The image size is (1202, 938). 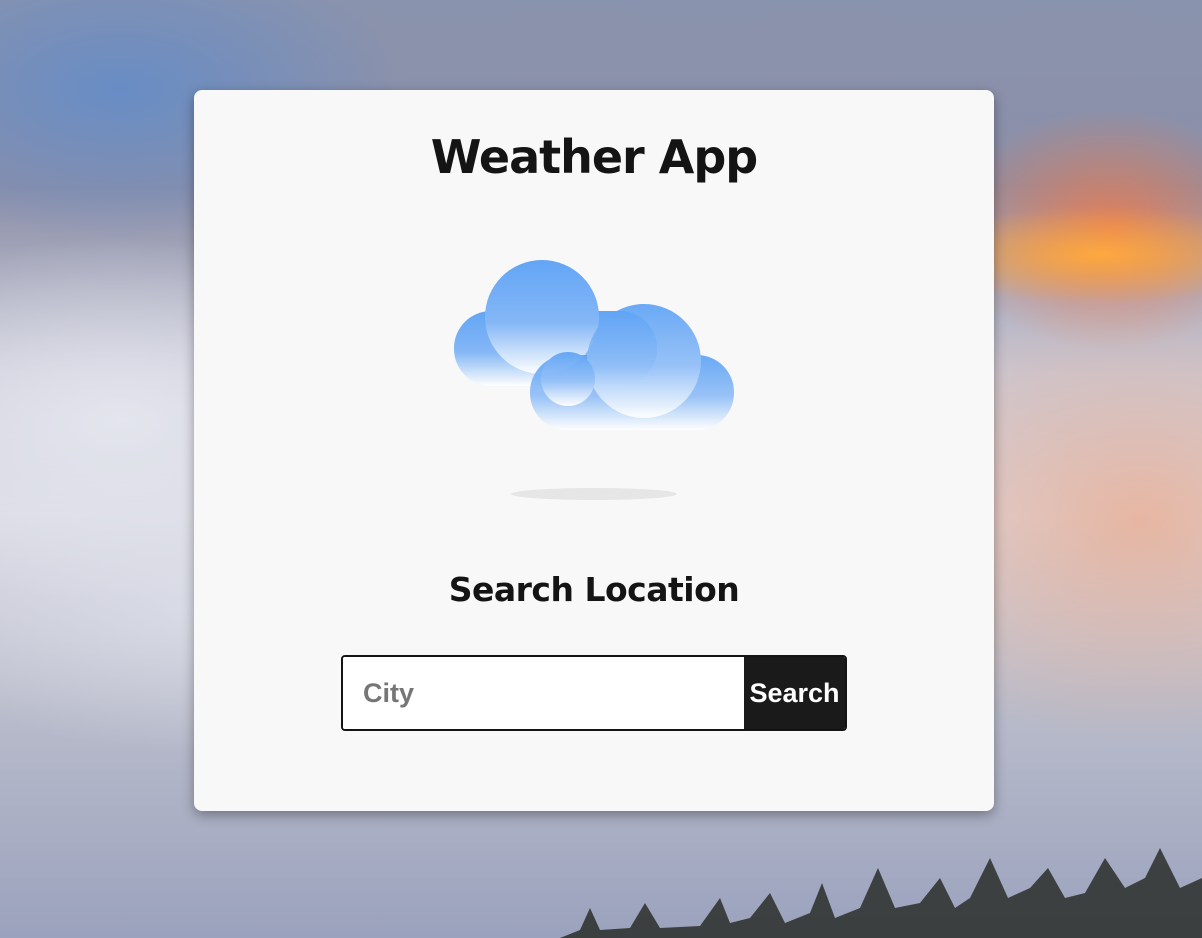 I want to click on app-title: Weather App, so click(x=594, y=157).